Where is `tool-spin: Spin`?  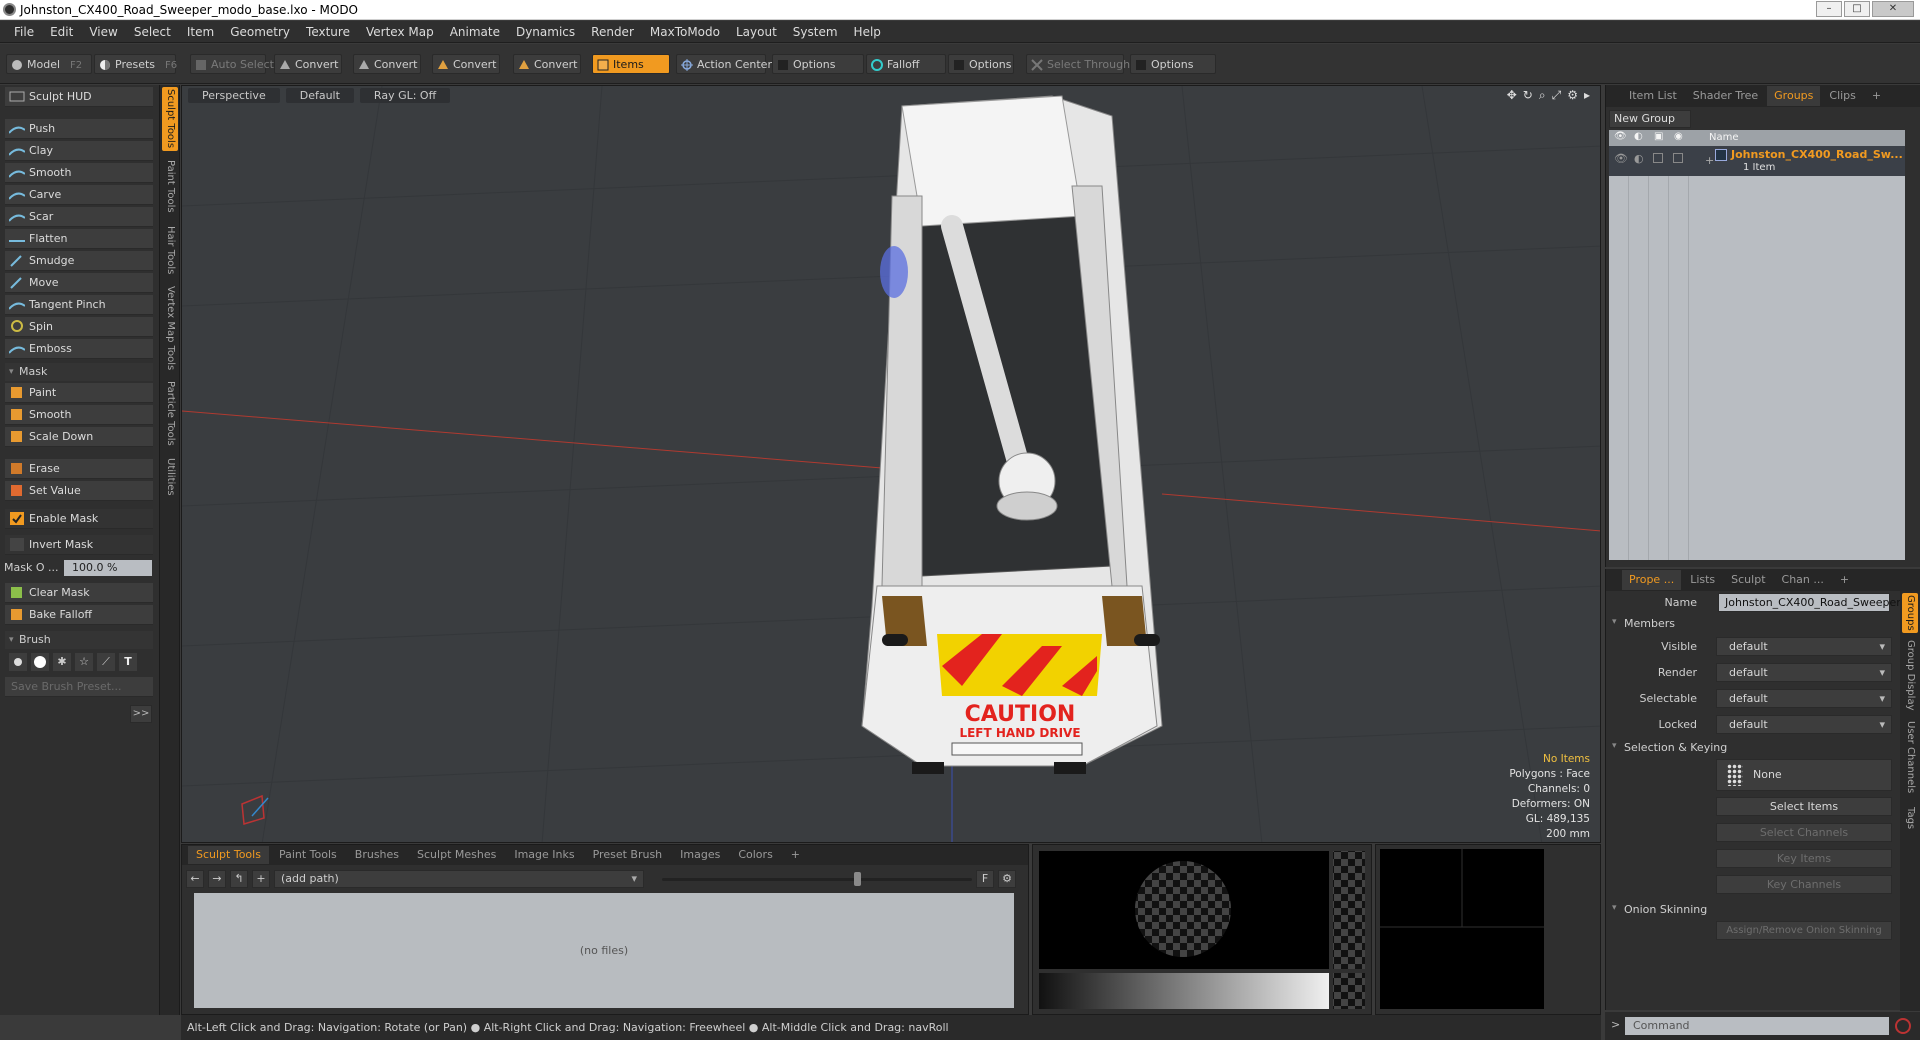
tool-spin: Spin is located at coordinates (79, 327).